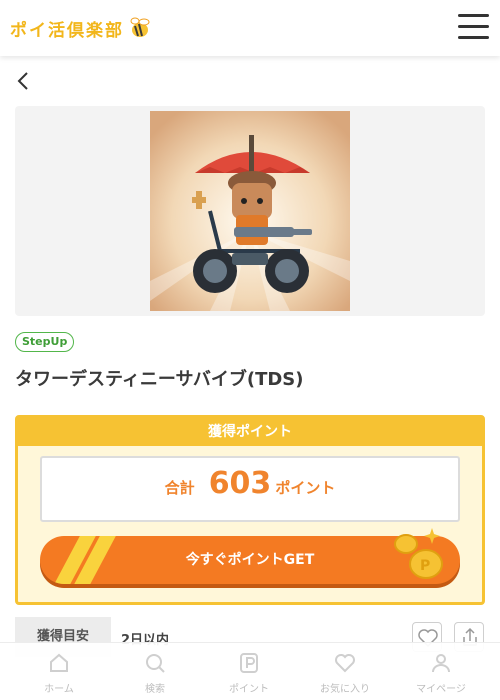 This screenshot has width=500, height=700. Describe the element at coordinates (59, 662) in the screenshot. I see `home-icon` at that location.